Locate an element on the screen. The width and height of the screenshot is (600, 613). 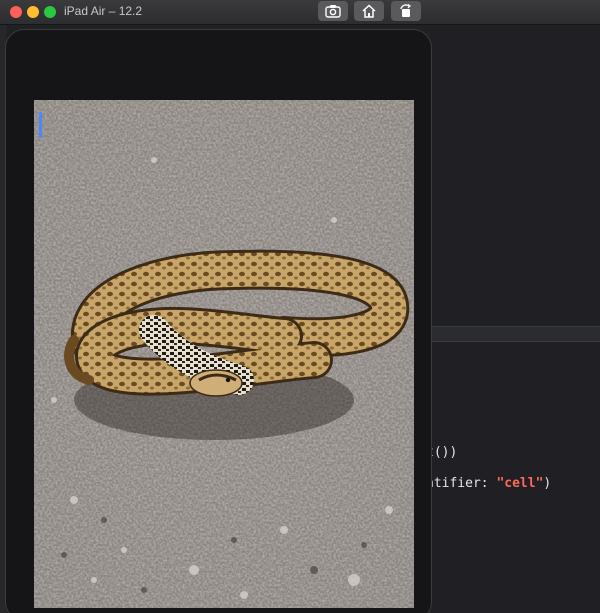
close-window-button is located at coordinates (16, 12).